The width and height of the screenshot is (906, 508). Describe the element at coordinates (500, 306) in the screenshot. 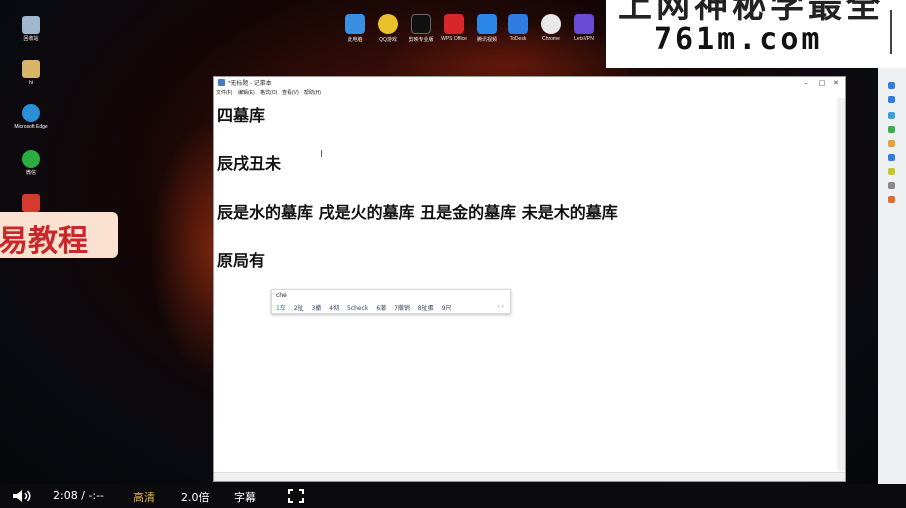

I see `ime-page-arrows: ‹ ›` at that location.